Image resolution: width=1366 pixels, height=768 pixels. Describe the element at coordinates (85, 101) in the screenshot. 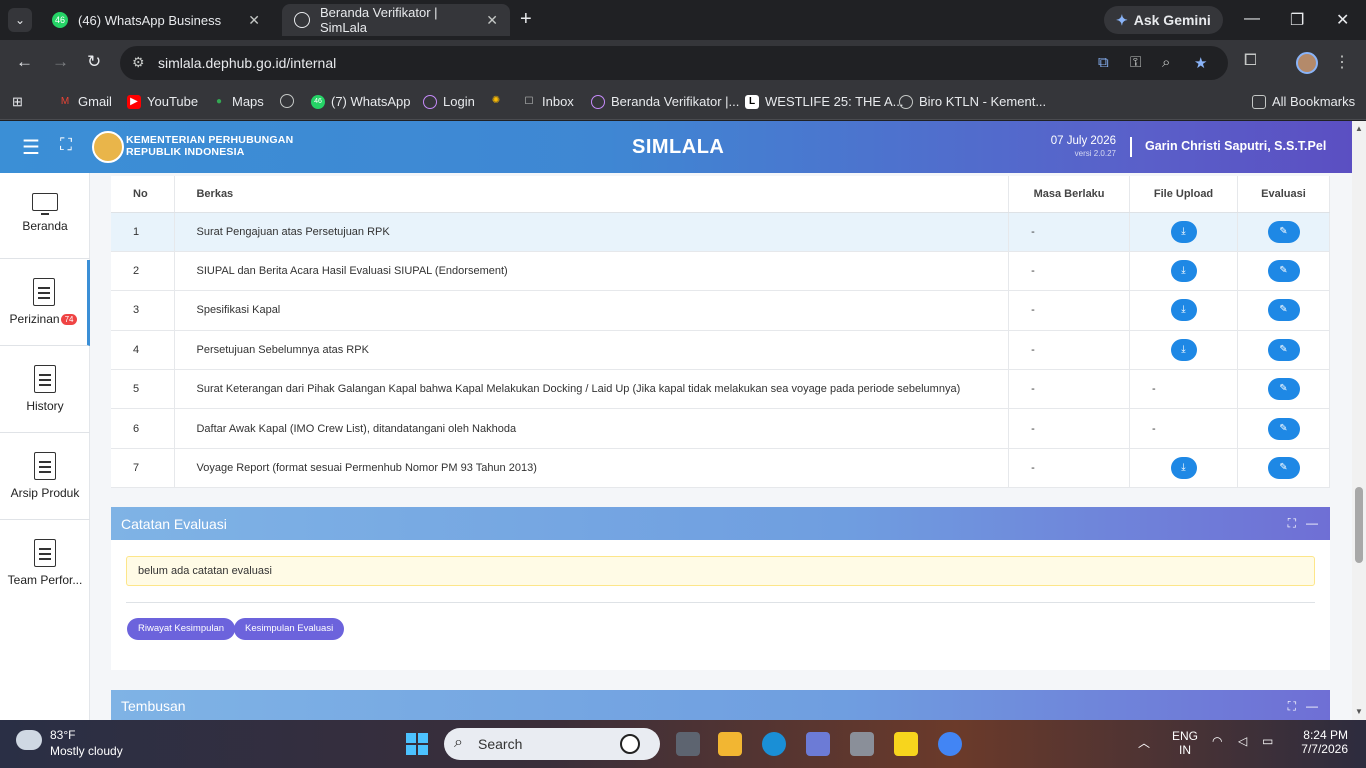

I see `bookmark-gmail: M Gmail` at that location.